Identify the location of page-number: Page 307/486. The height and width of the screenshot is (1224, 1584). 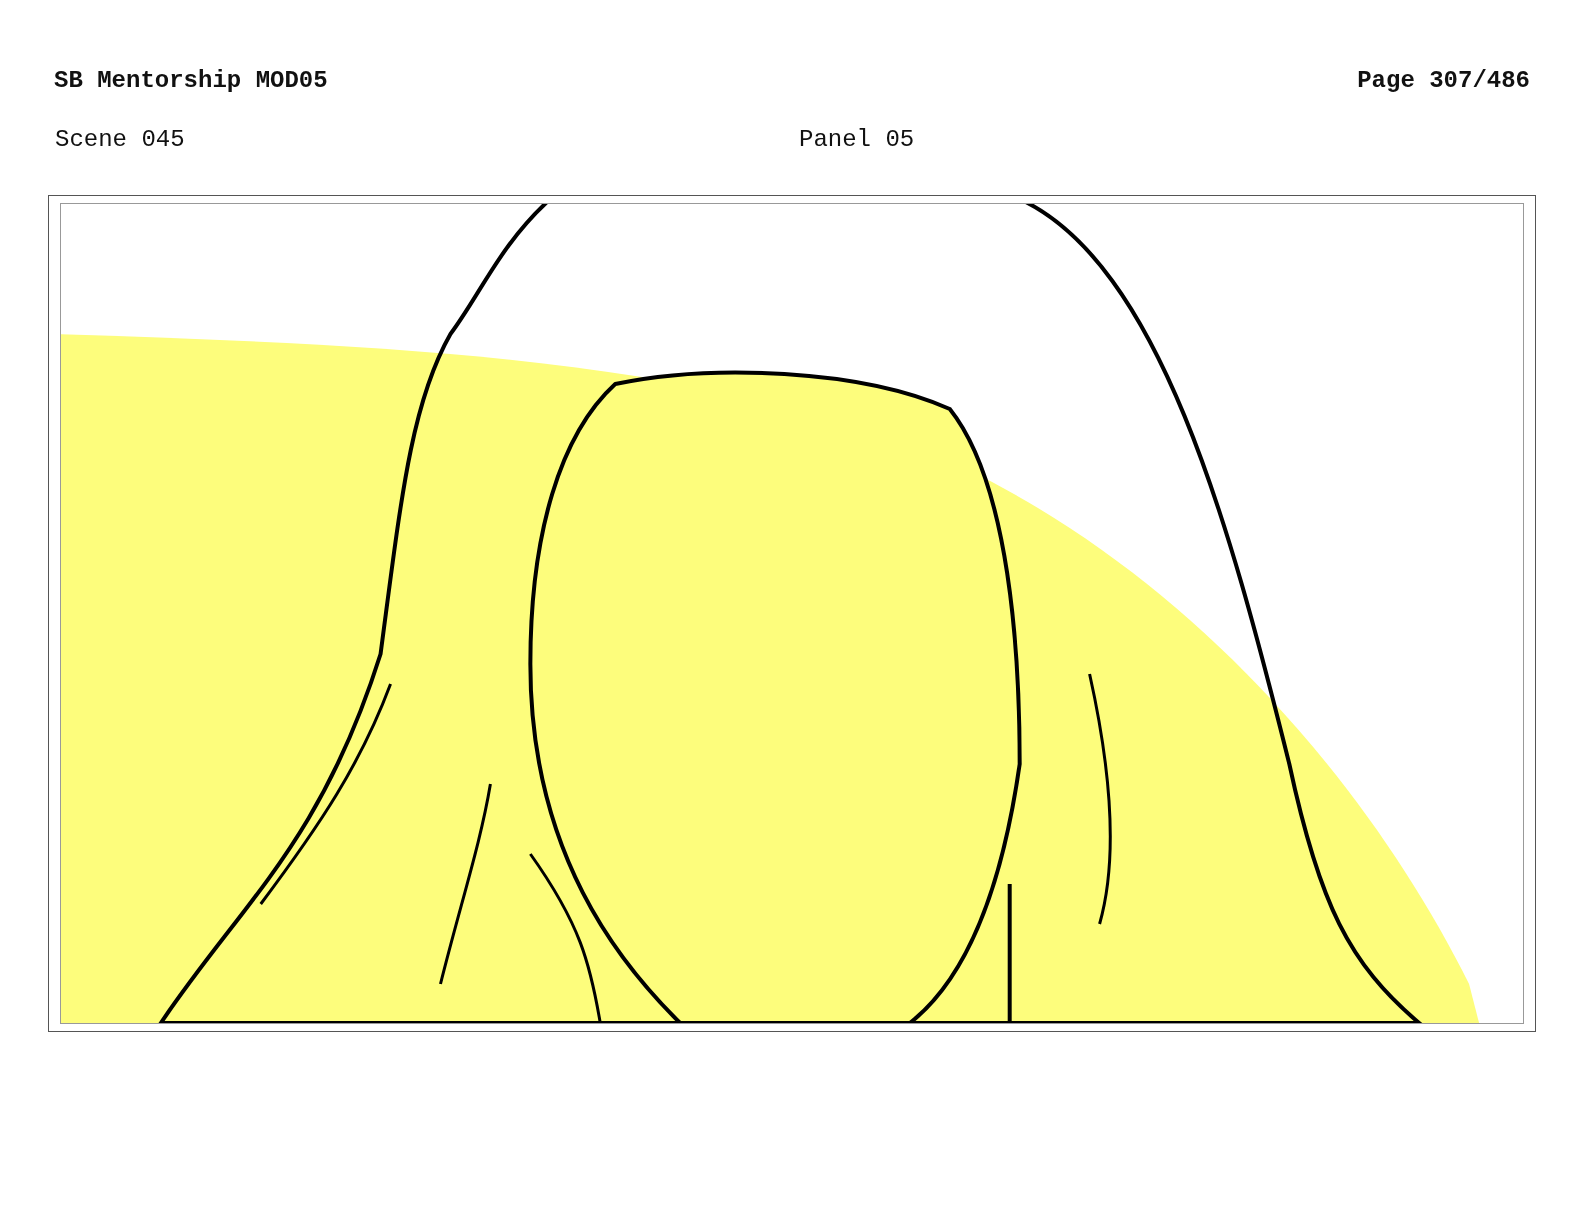
(1443, 81).